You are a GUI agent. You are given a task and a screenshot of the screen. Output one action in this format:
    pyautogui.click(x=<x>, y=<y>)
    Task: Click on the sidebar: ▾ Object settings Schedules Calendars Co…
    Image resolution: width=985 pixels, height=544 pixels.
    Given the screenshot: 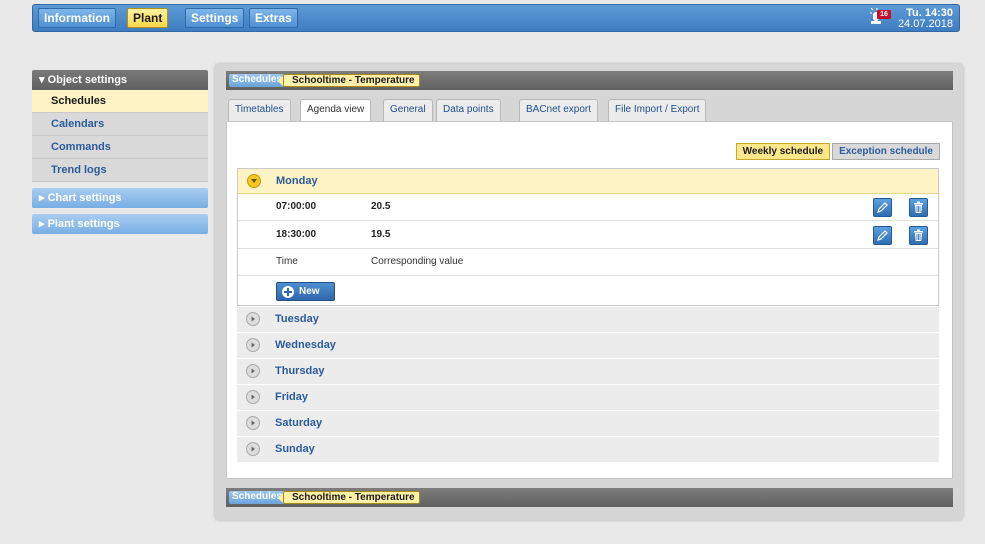 What is the action you would take?
    pyautogui.click(x=120, y=152)
    